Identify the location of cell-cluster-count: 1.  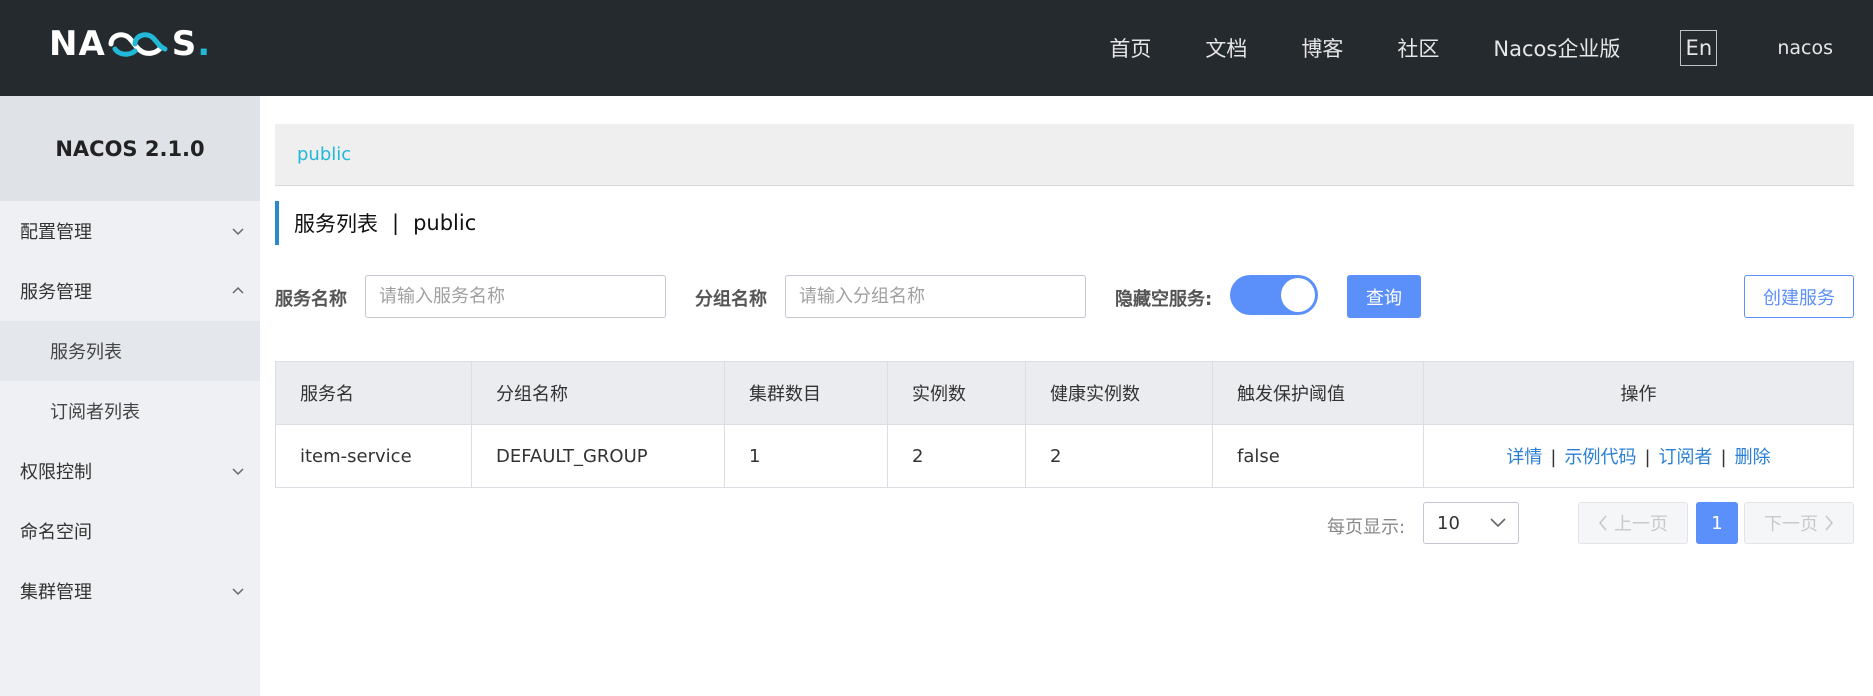
(806, 456).